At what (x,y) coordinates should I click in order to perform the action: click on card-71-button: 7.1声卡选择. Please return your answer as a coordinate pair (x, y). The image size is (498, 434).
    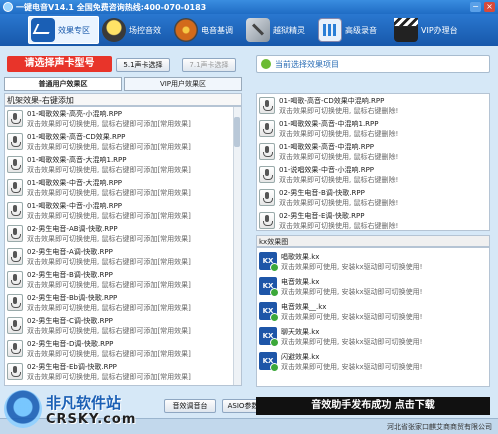
    Looking at the image, I should click on (209, 65).